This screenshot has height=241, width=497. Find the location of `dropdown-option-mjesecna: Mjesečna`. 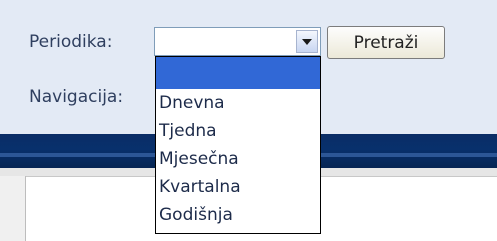

dropdown-option-mjesecna: Mjesečna is located at coordinates (238, 159).